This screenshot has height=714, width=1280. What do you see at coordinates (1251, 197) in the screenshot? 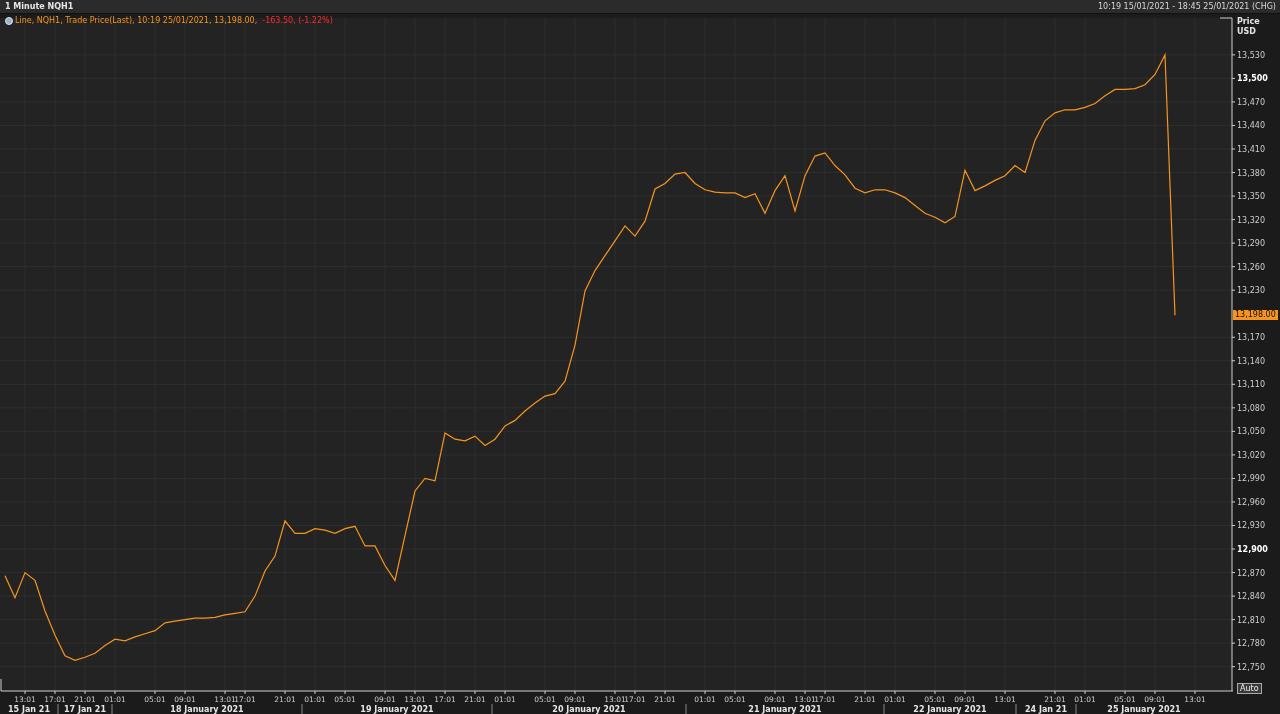
I see `y-tick-label: 13,350` at bounding box center [1251, 197].